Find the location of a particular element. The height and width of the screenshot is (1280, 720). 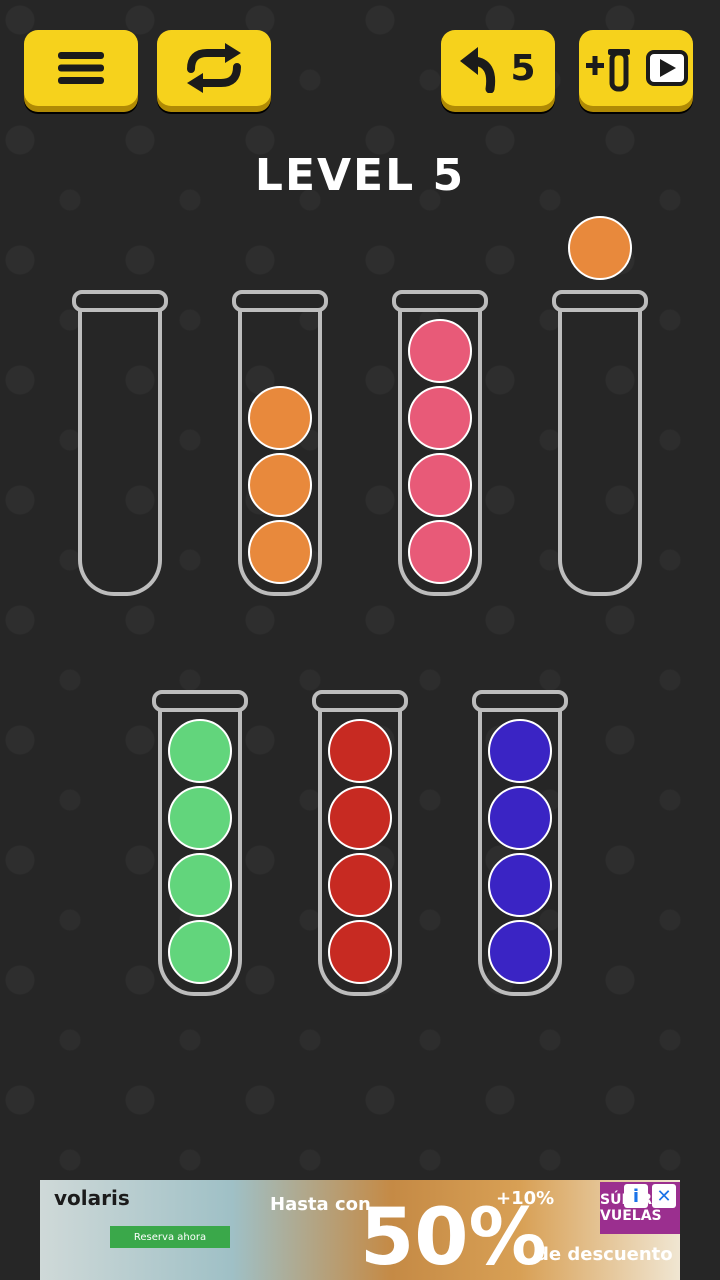

info-icon: i is located at coordinates (636, 1196).